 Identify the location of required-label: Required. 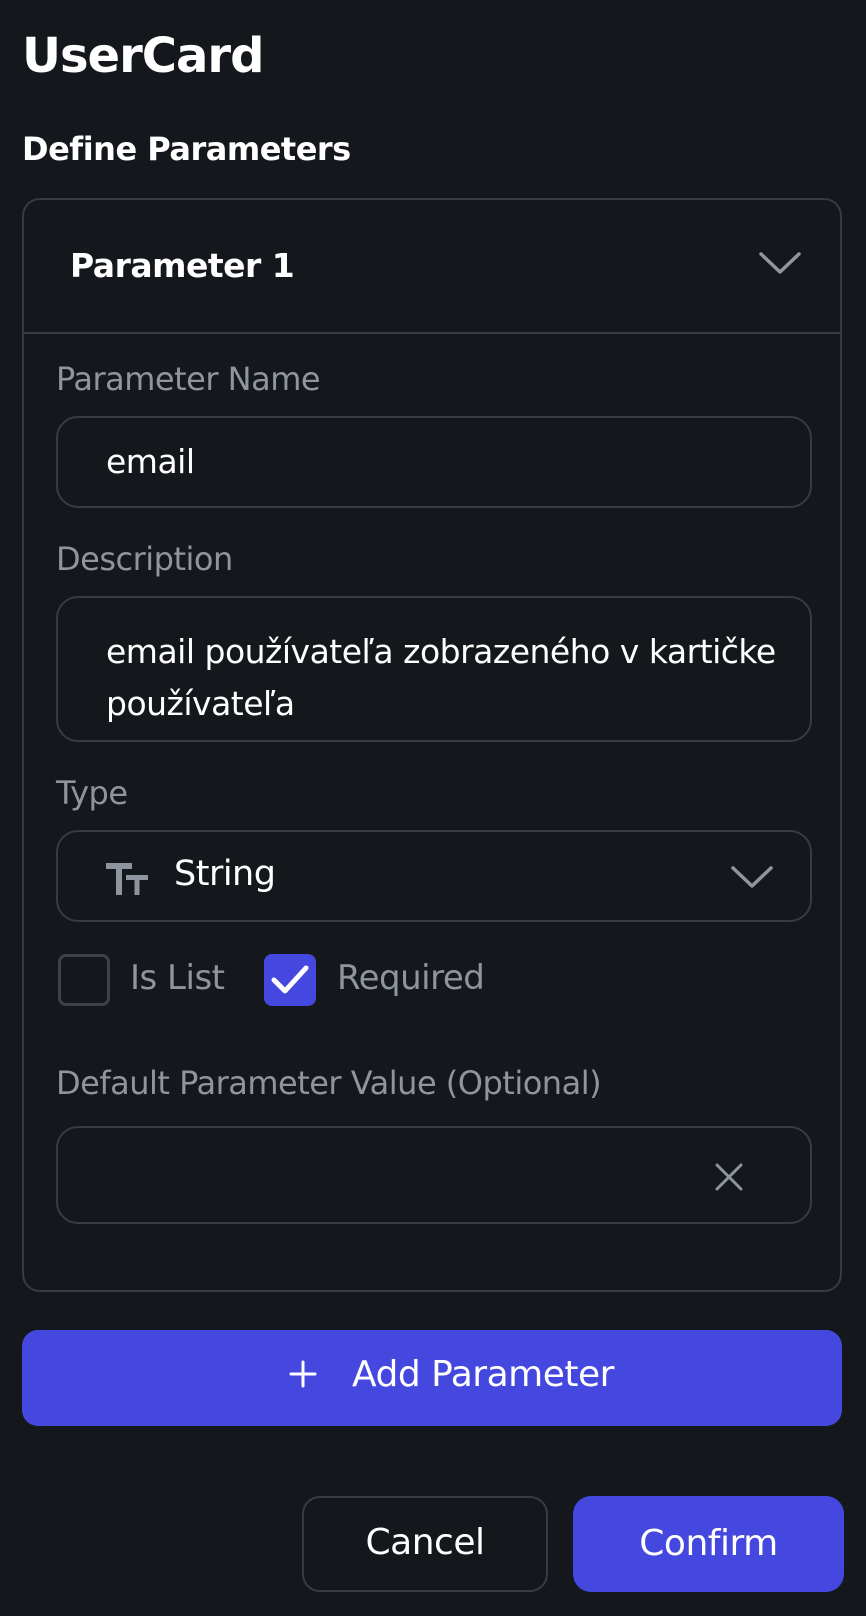
(411, 978).